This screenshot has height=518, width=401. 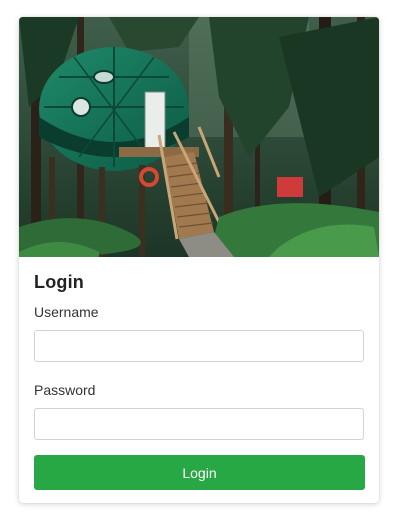 What do you see at coordinates (199, 346) in the screenshot?
I see `username-input` at bounding box center [199, 346].